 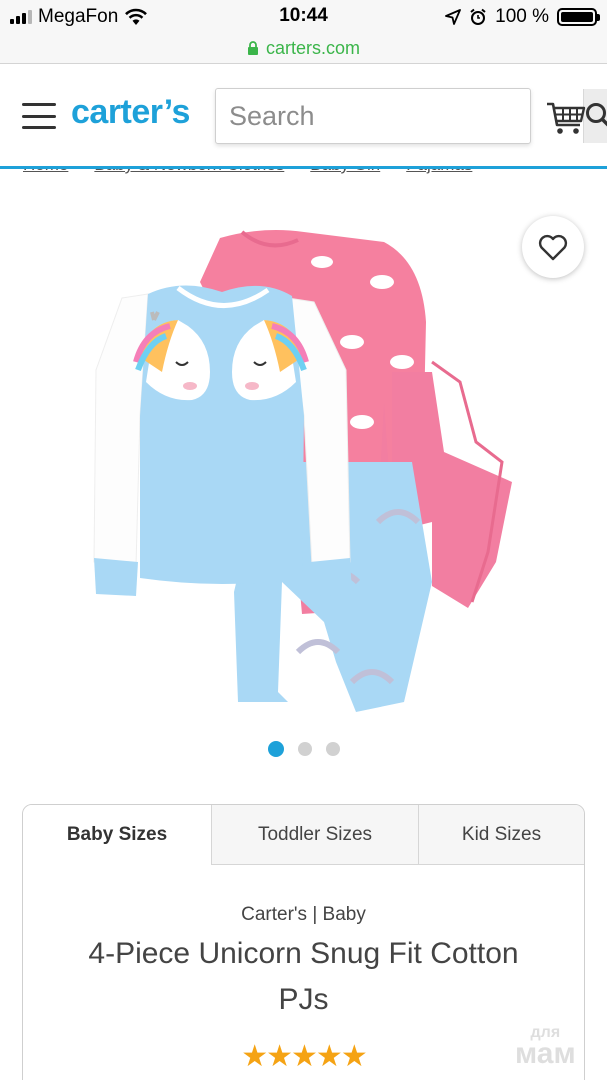 What do you see at coordinates (478, 16) in the screenshot?
I see `alarm-icon` at bounding box center [478, 16].